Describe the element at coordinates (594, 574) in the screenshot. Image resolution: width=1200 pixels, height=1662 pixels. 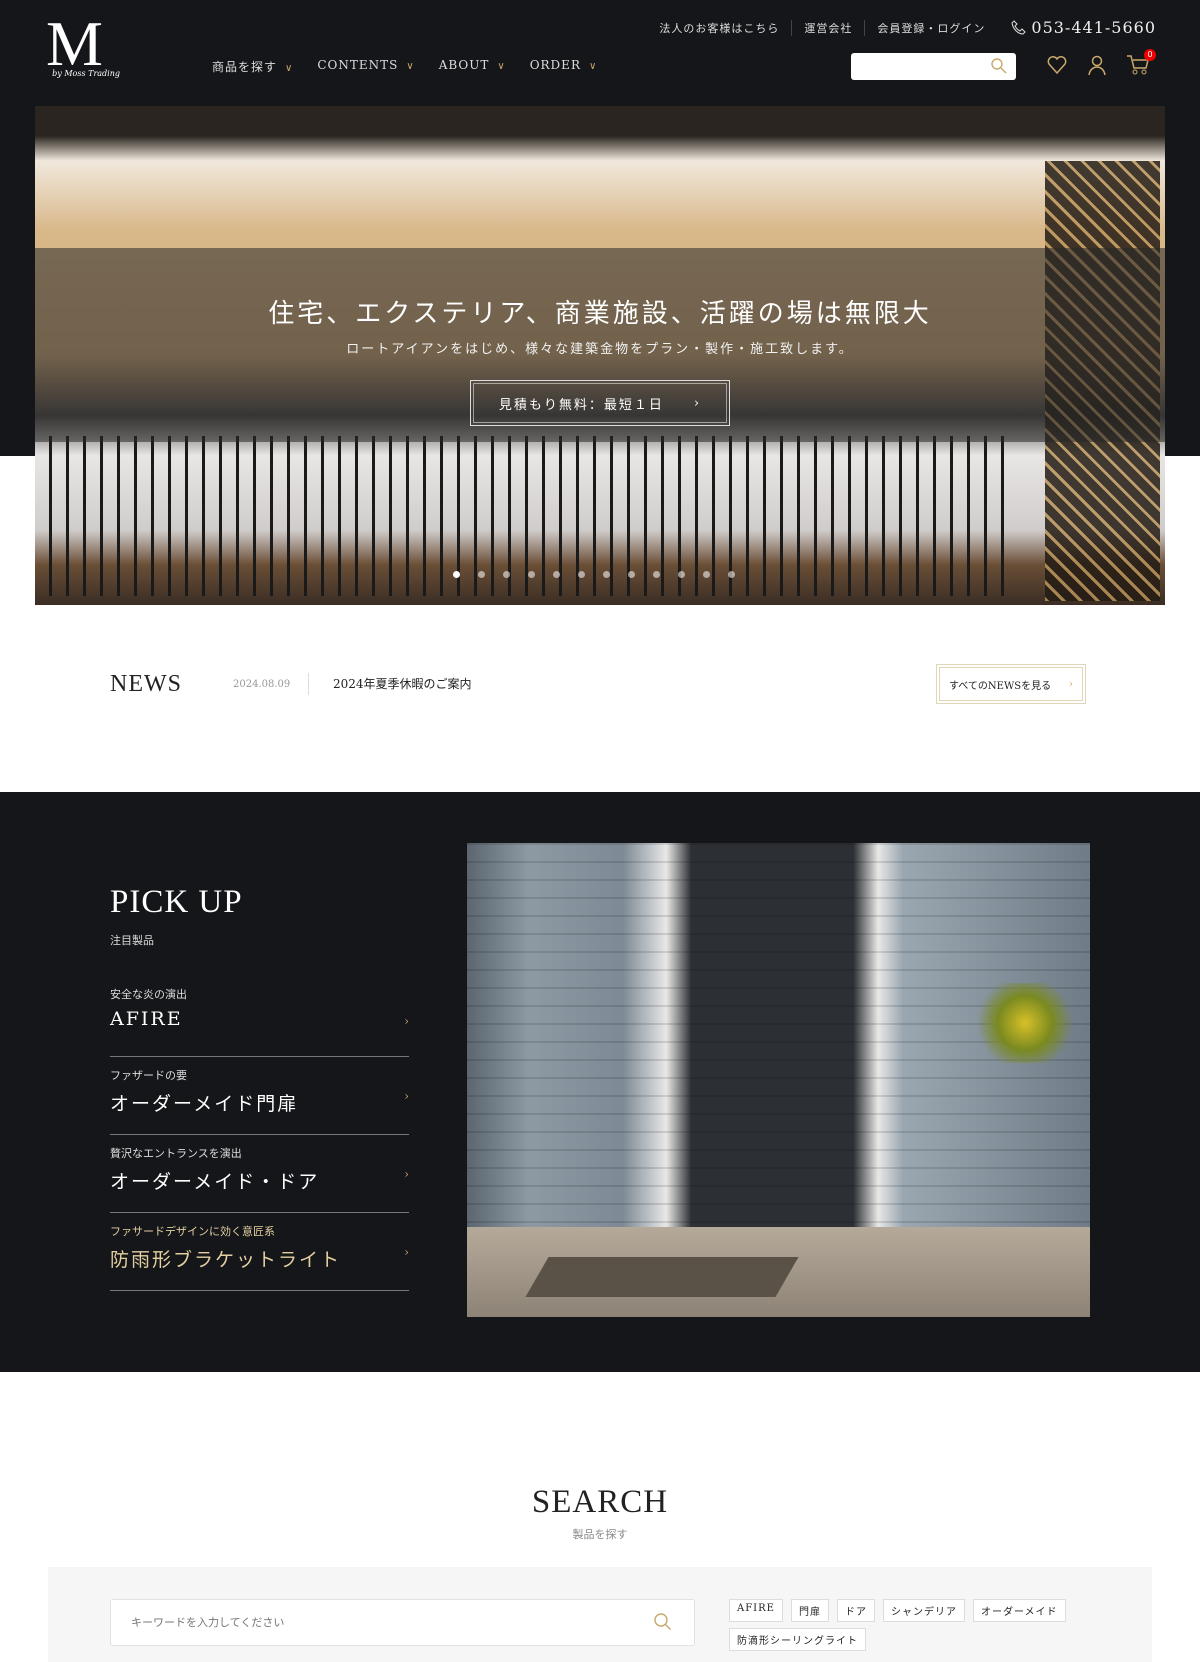
I see `slider-dots` at that location.